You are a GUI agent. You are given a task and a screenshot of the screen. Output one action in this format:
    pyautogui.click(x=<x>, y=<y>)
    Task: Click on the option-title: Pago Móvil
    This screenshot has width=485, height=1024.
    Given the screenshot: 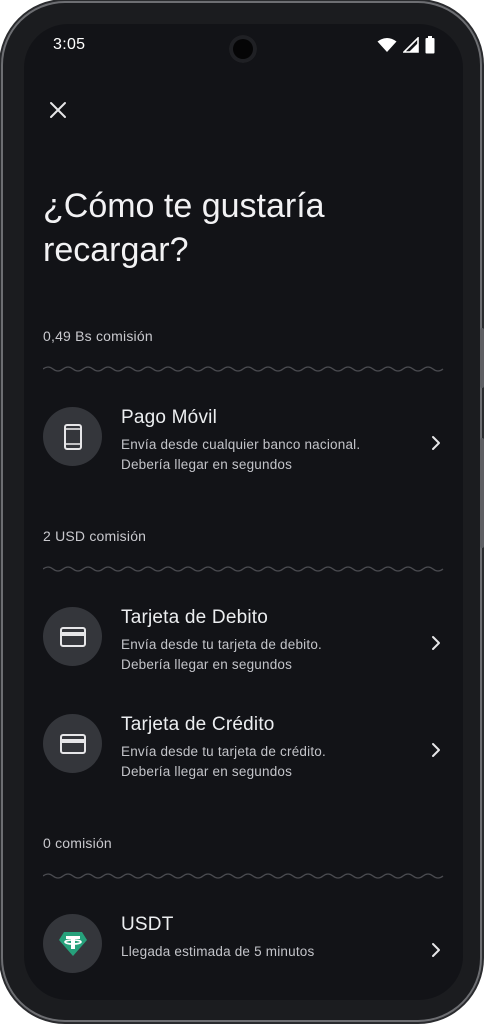 What is the action you would take?
    pyautogui.click(x=169, y=417)
    